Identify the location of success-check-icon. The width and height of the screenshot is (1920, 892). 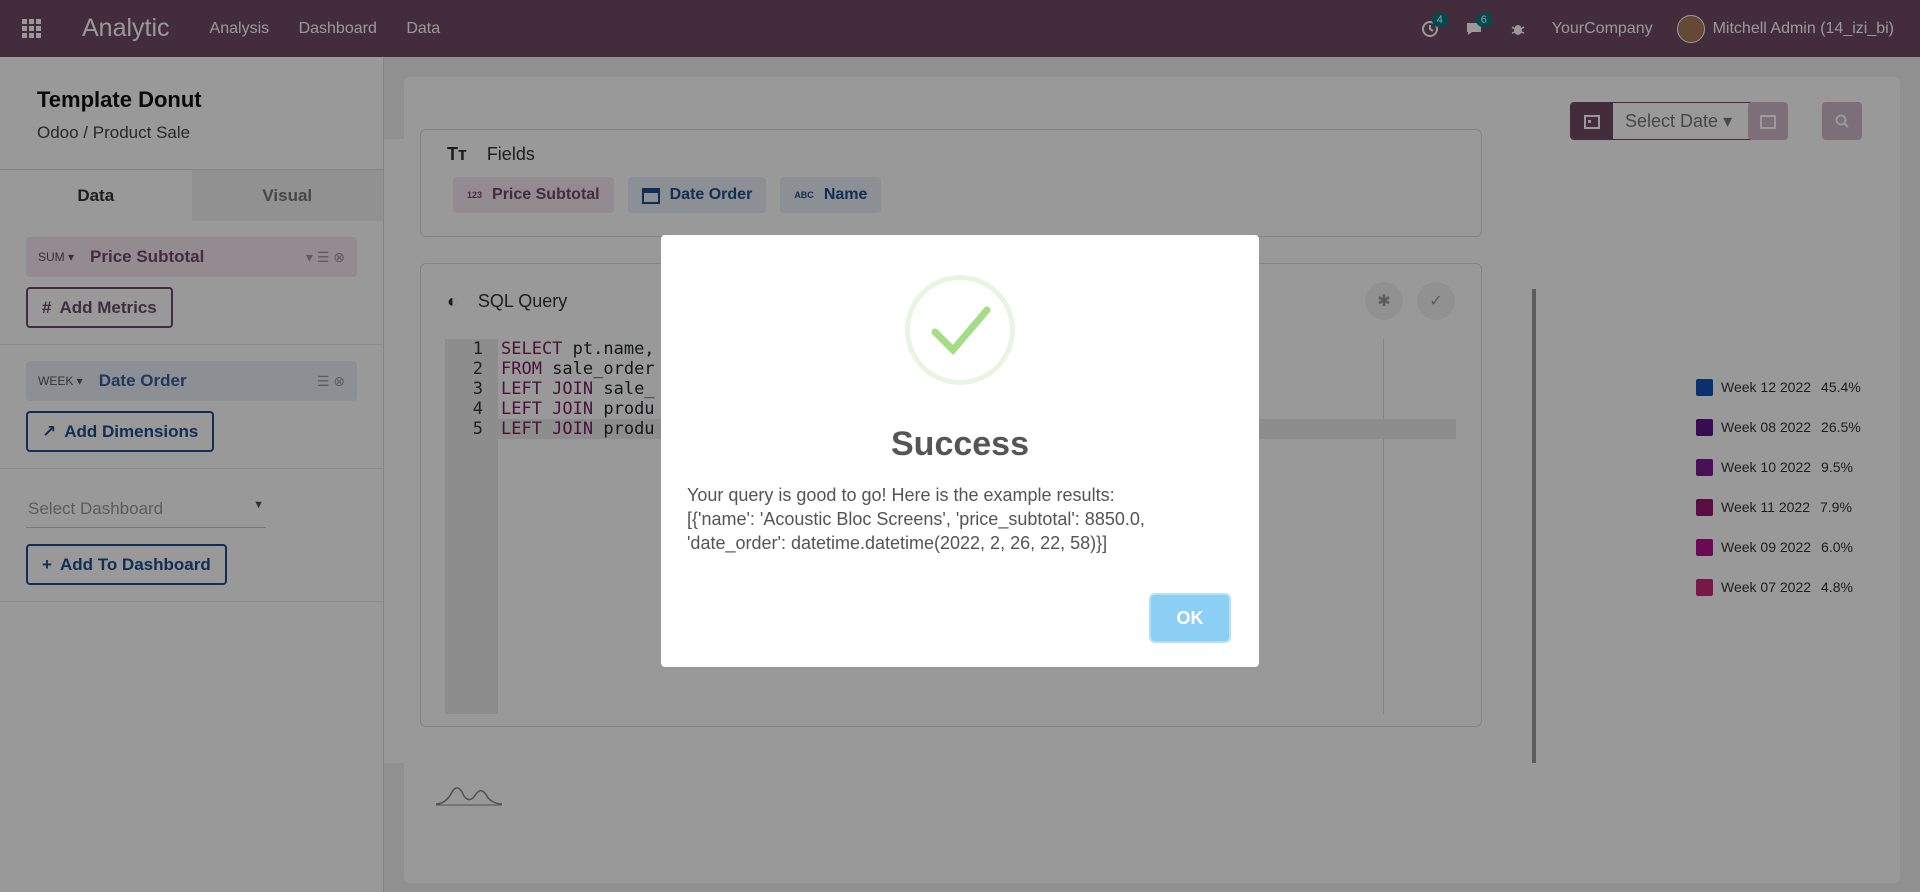
(960, 330).